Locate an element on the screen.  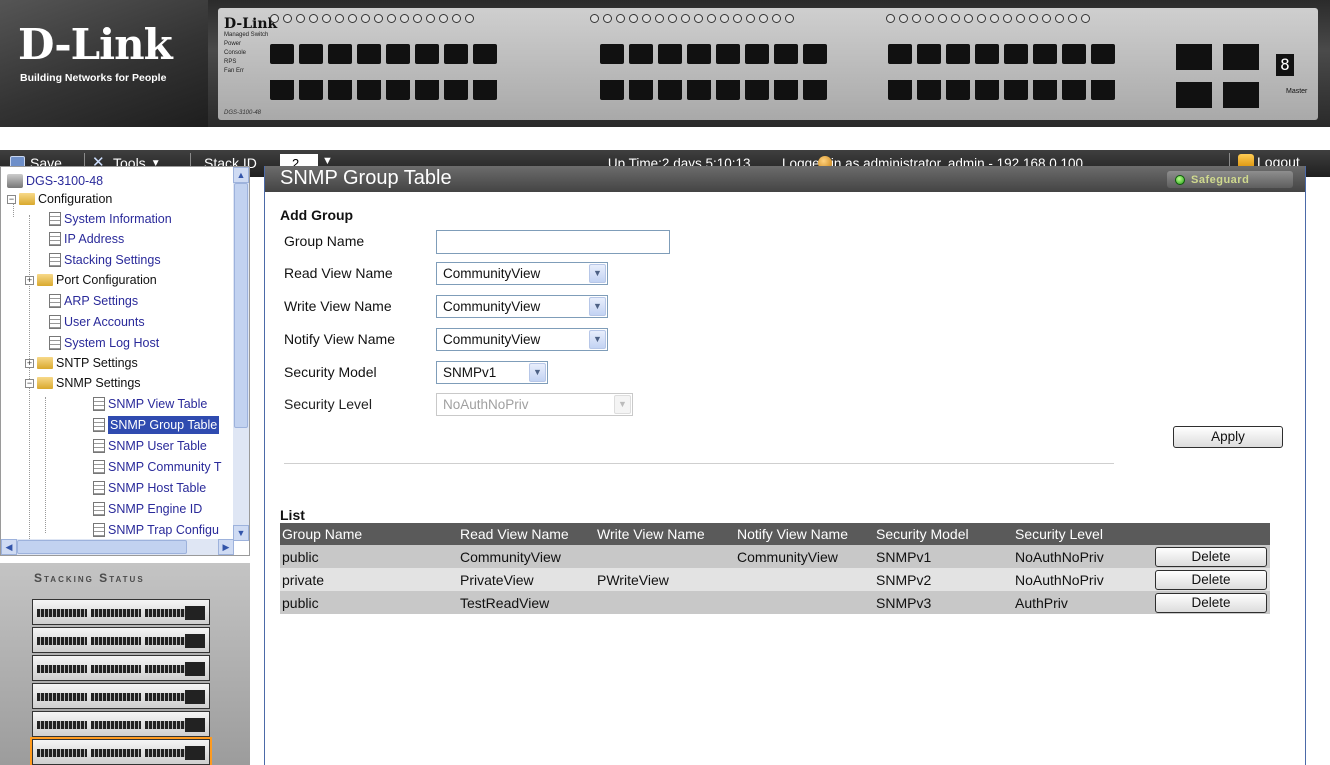
write-view-select: CommunityView ▼ is located at coordinates (522, 306).